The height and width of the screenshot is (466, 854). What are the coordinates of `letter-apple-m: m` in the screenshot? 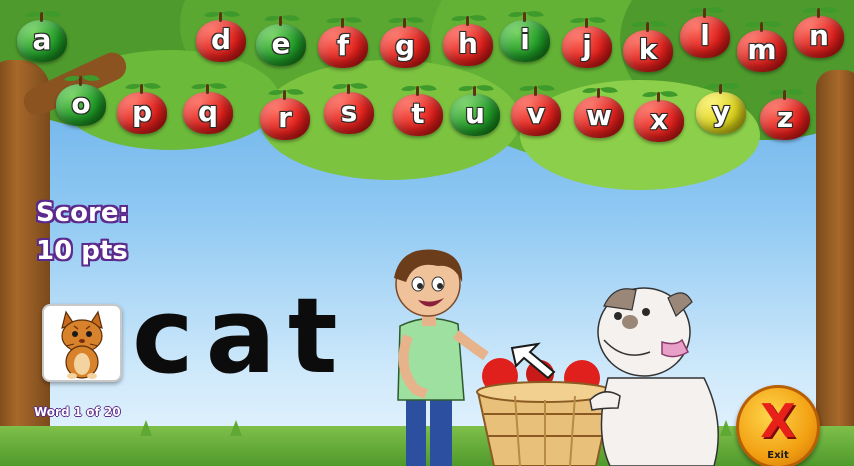 It's located at (762, 45).